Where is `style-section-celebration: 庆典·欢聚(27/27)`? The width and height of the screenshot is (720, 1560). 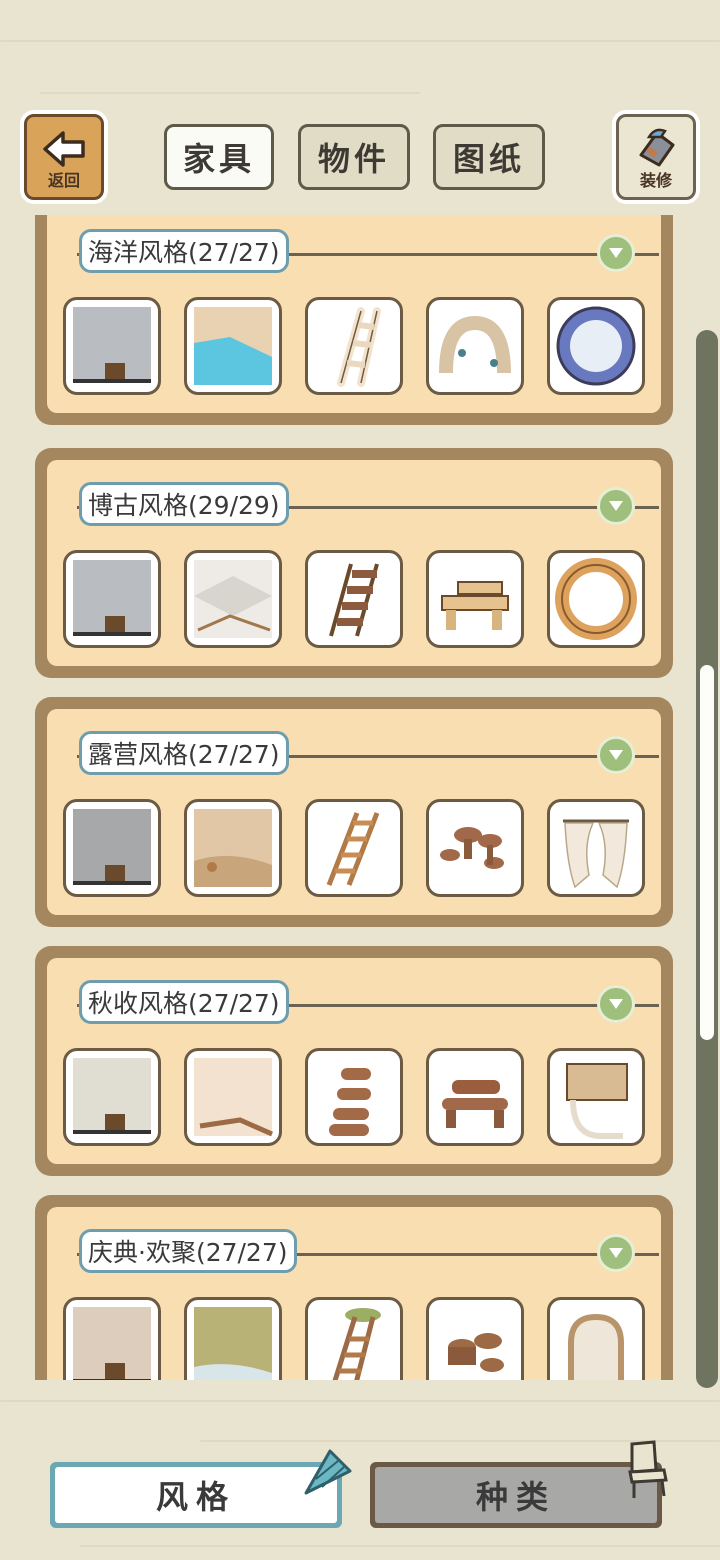 style-section-celebration: 庆典·欢聚(27/27) is located at coordinates (354, 1287).